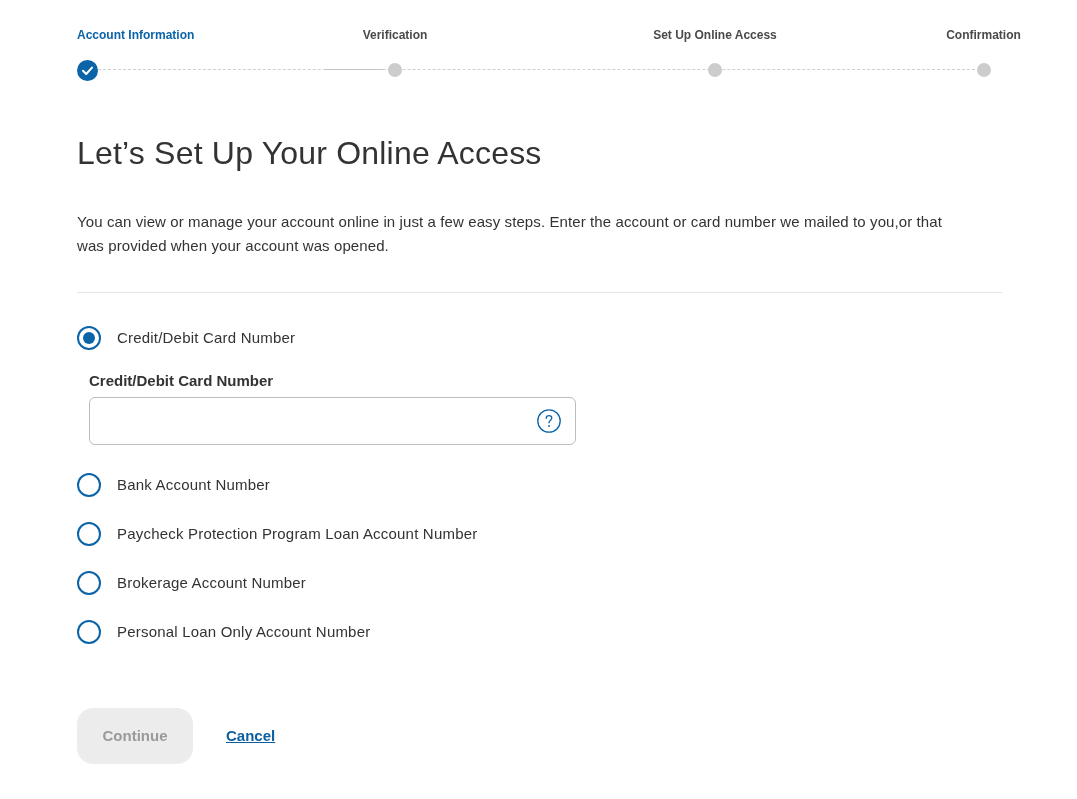 This screenshot has height=799, width=1077. I want to click on step-label: Account Information, so click(136, 35).